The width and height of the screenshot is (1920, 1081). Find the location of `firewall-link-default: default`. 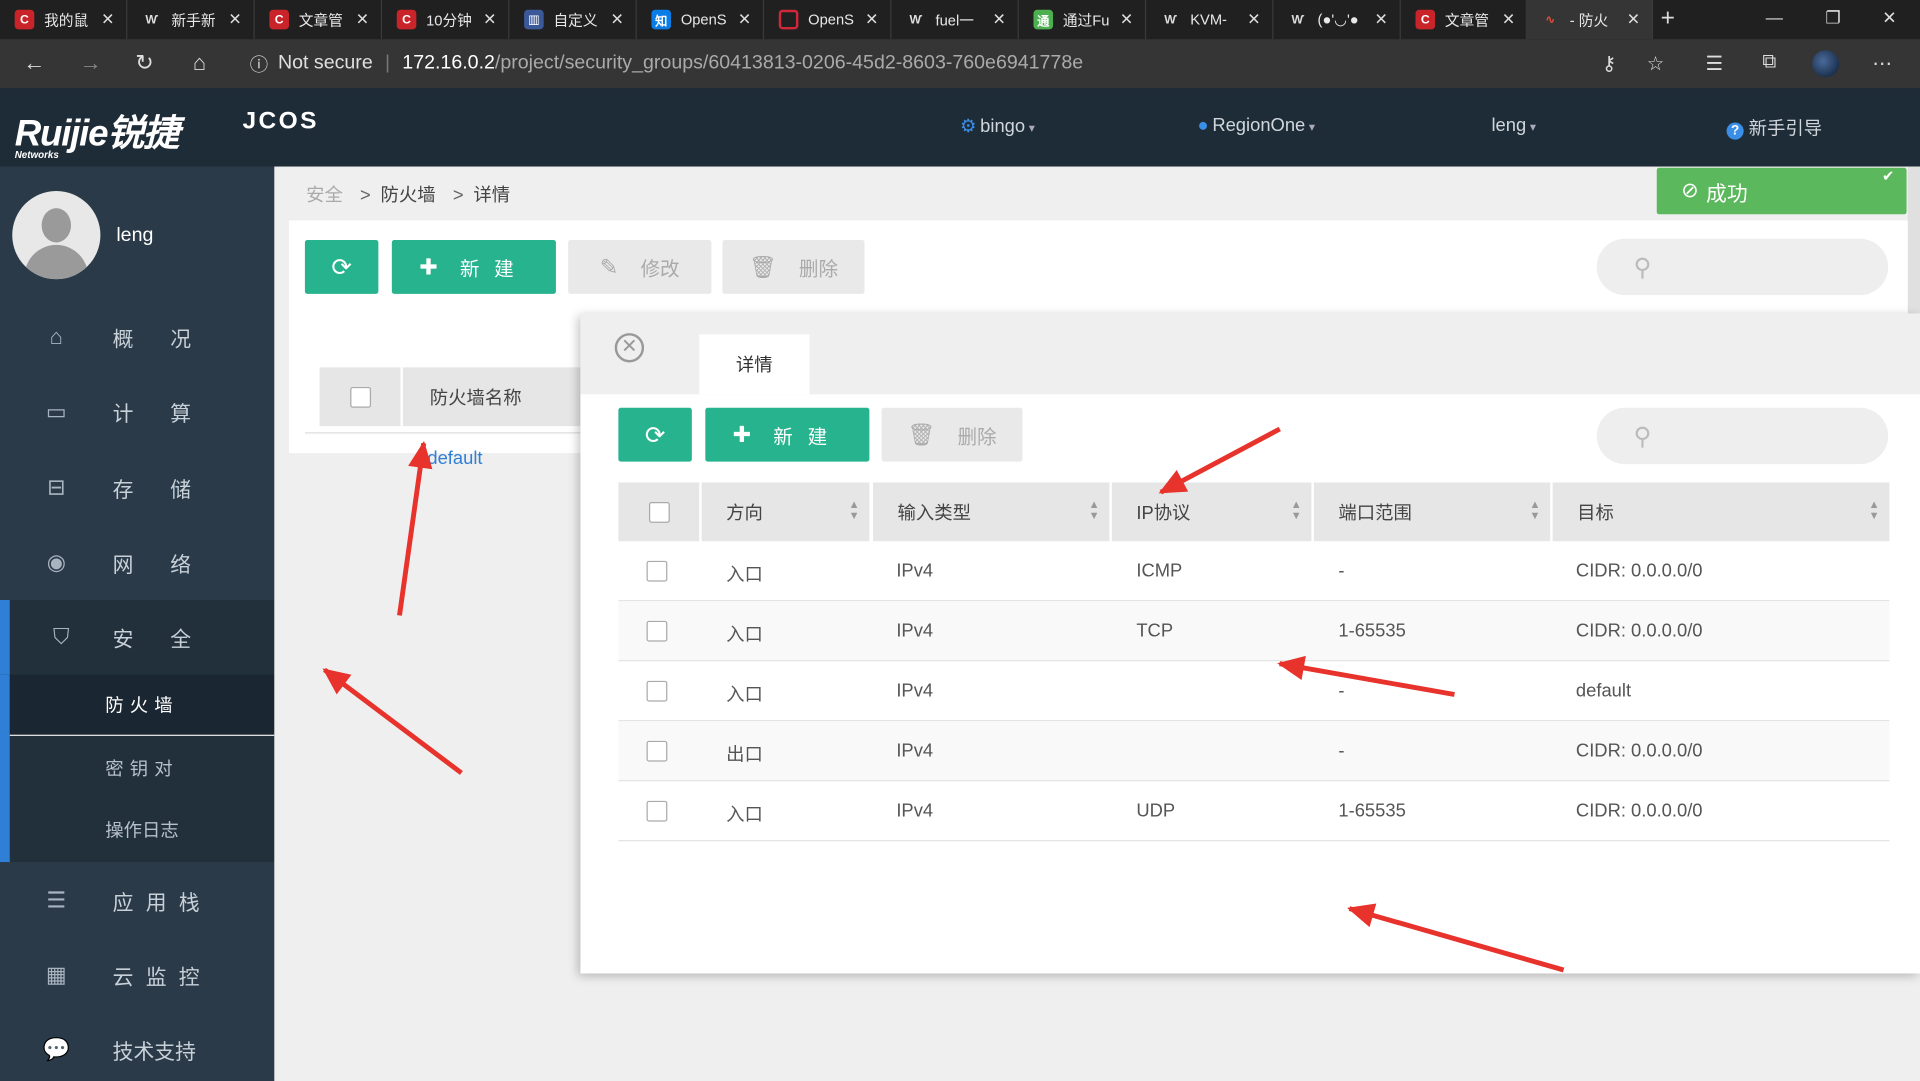

firewall-link-default: default is located at coordinates (454, 458).